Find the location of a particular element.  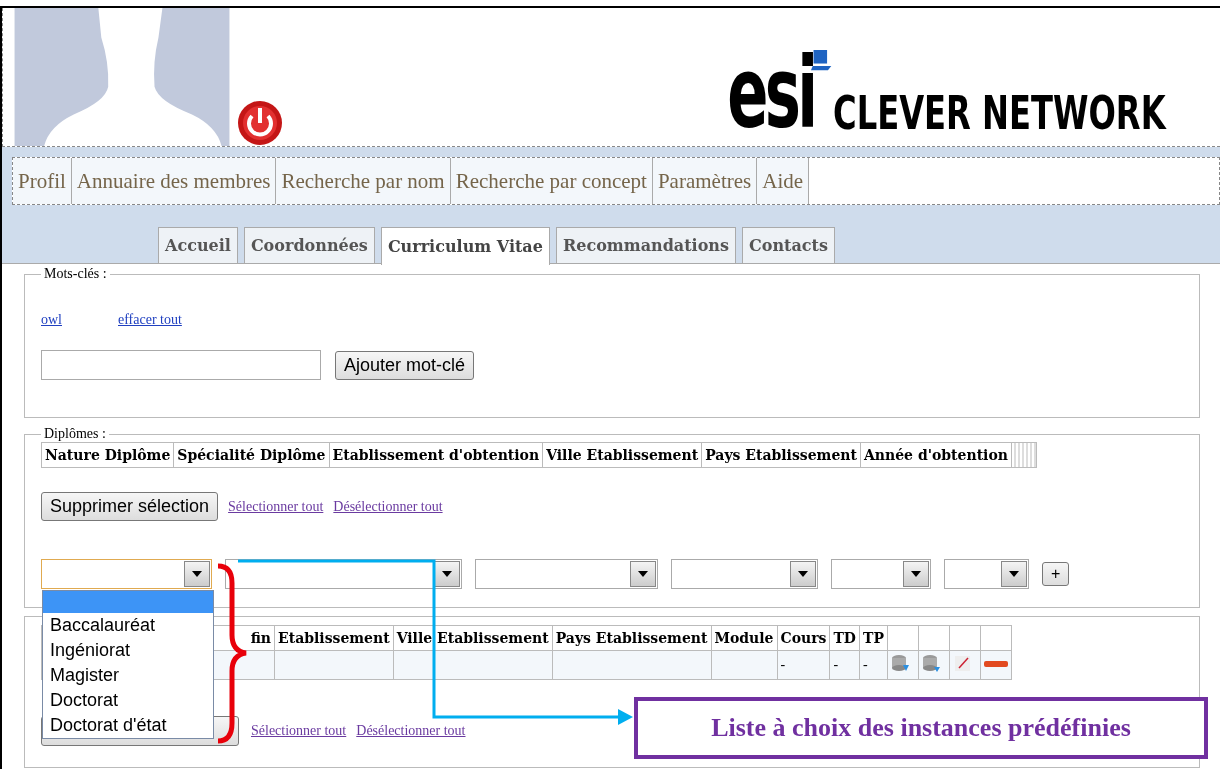

database-export-icon is located at coordinates (931, 663).